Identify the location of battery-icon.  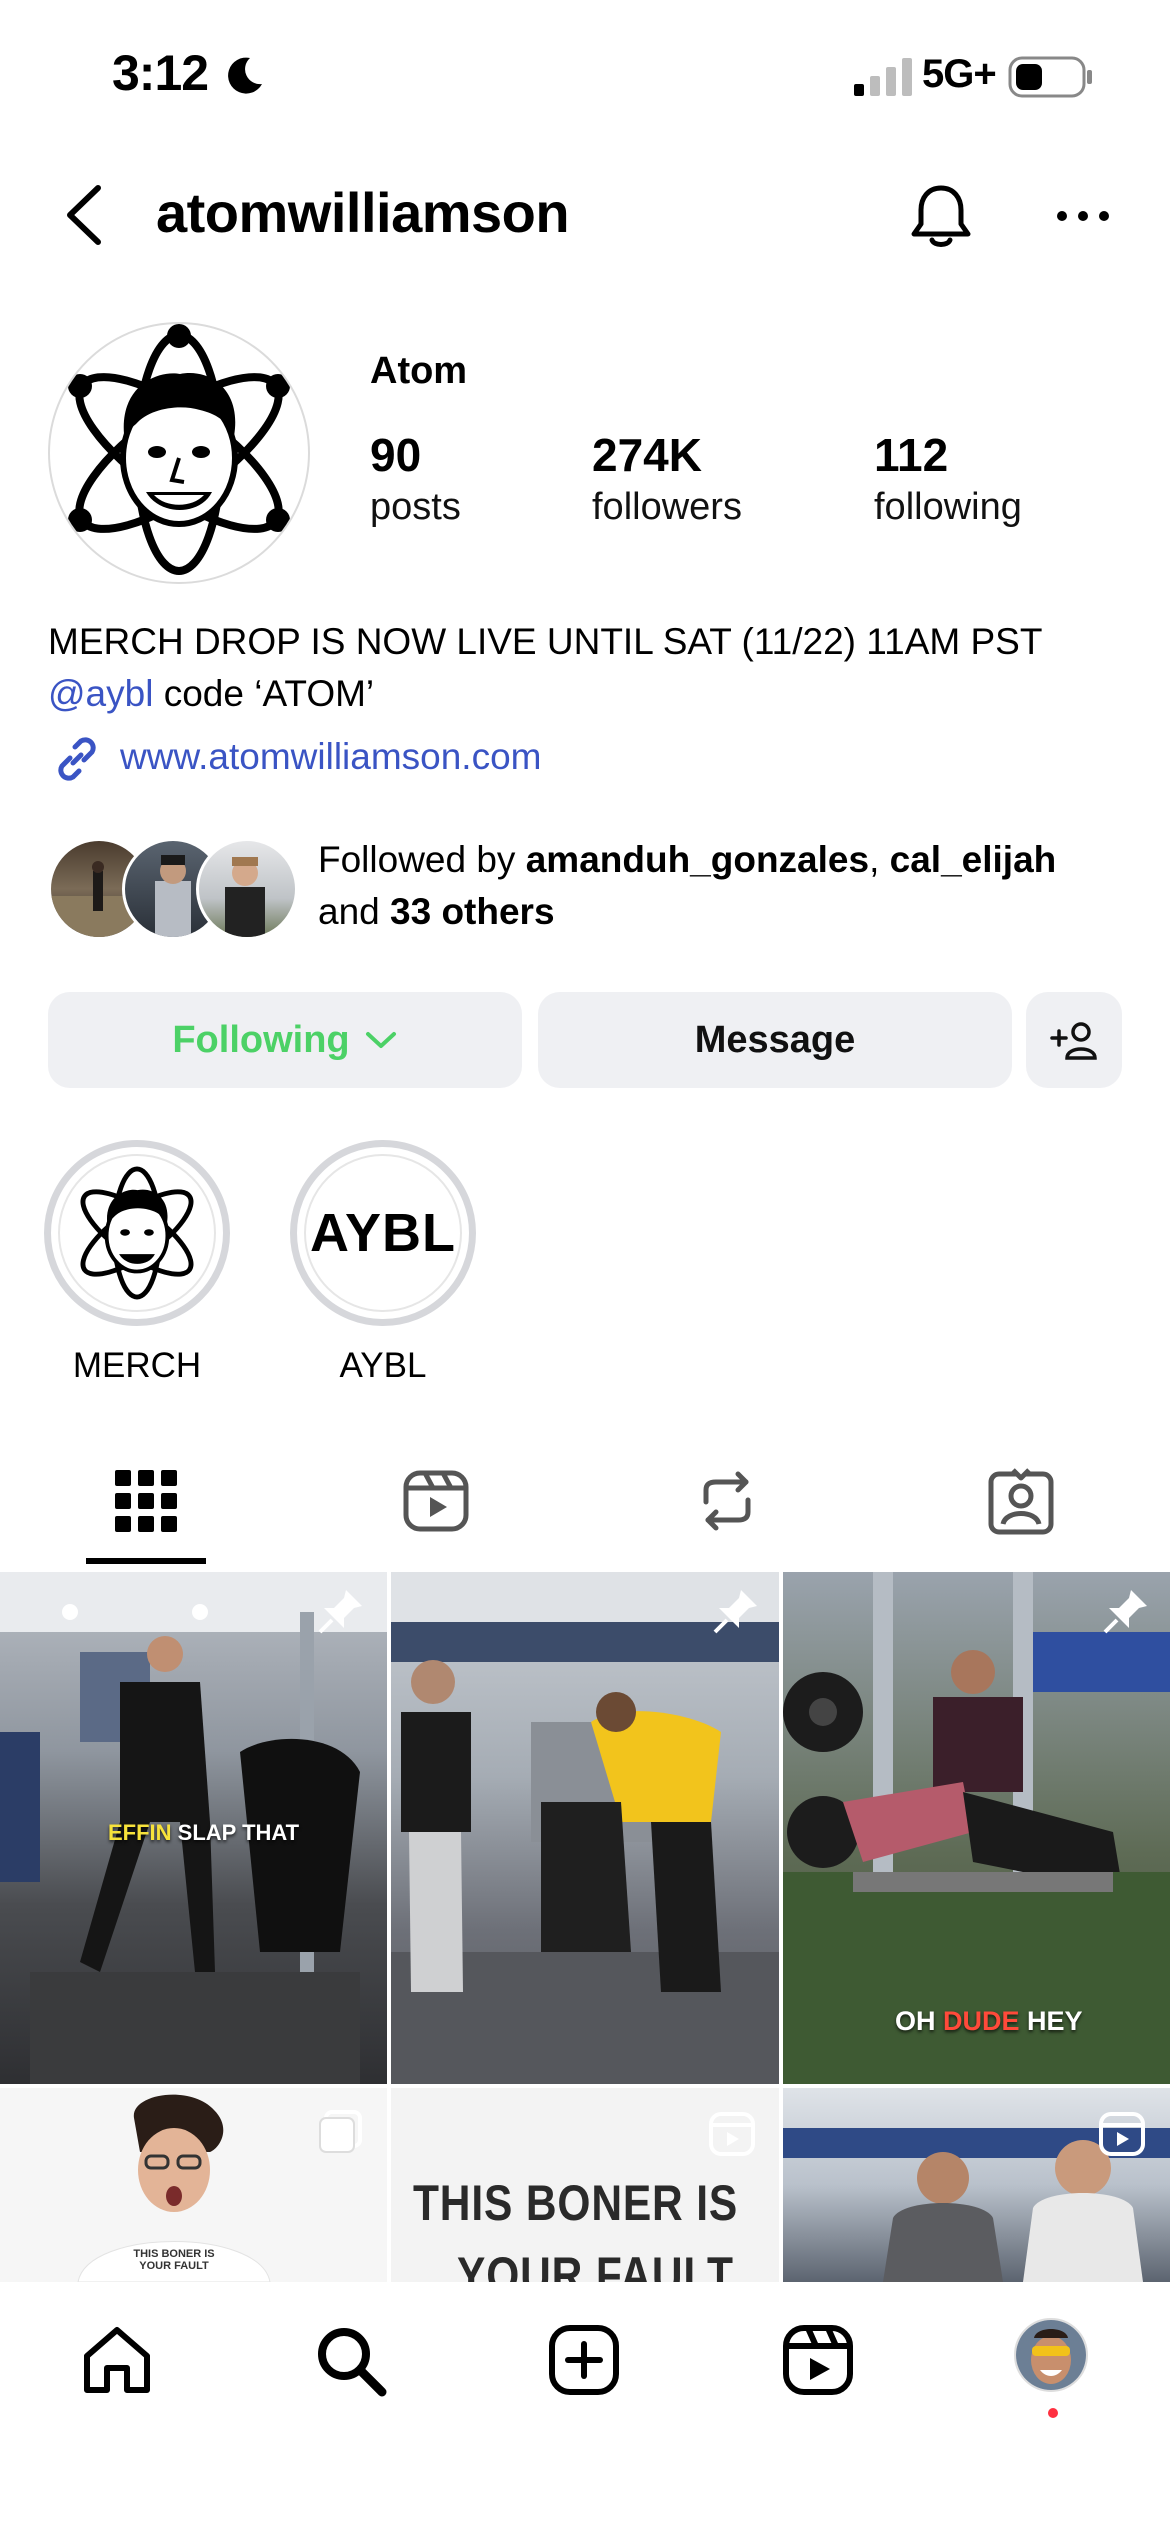
(1050, 77).